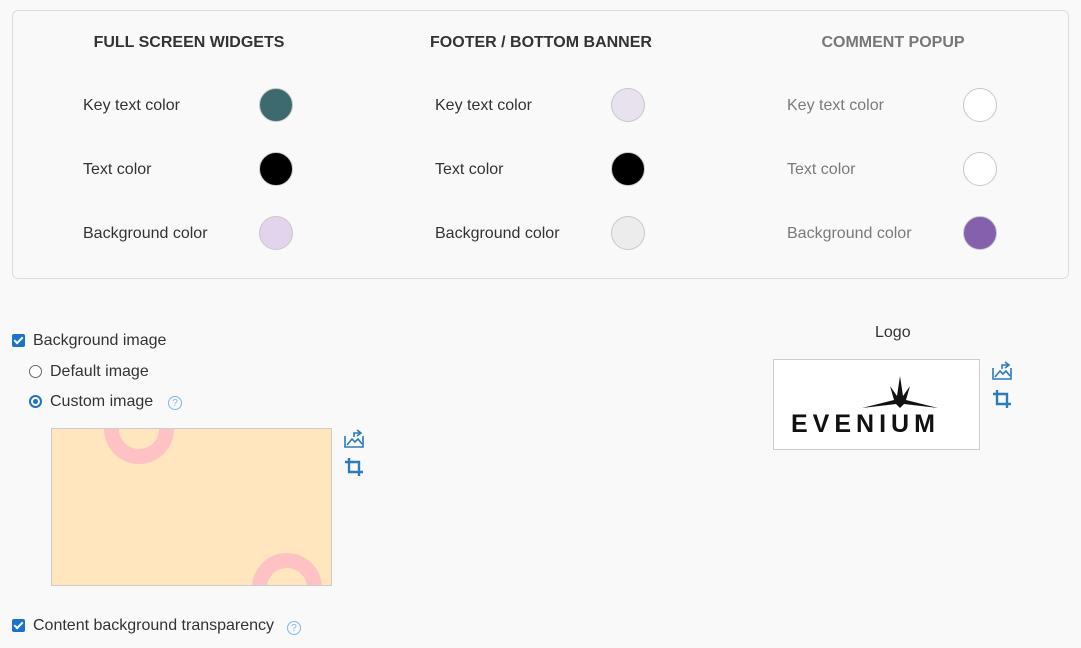 This screenshot has width=1081, height=648. I want to click on background-image-preview, so click(191, 507).